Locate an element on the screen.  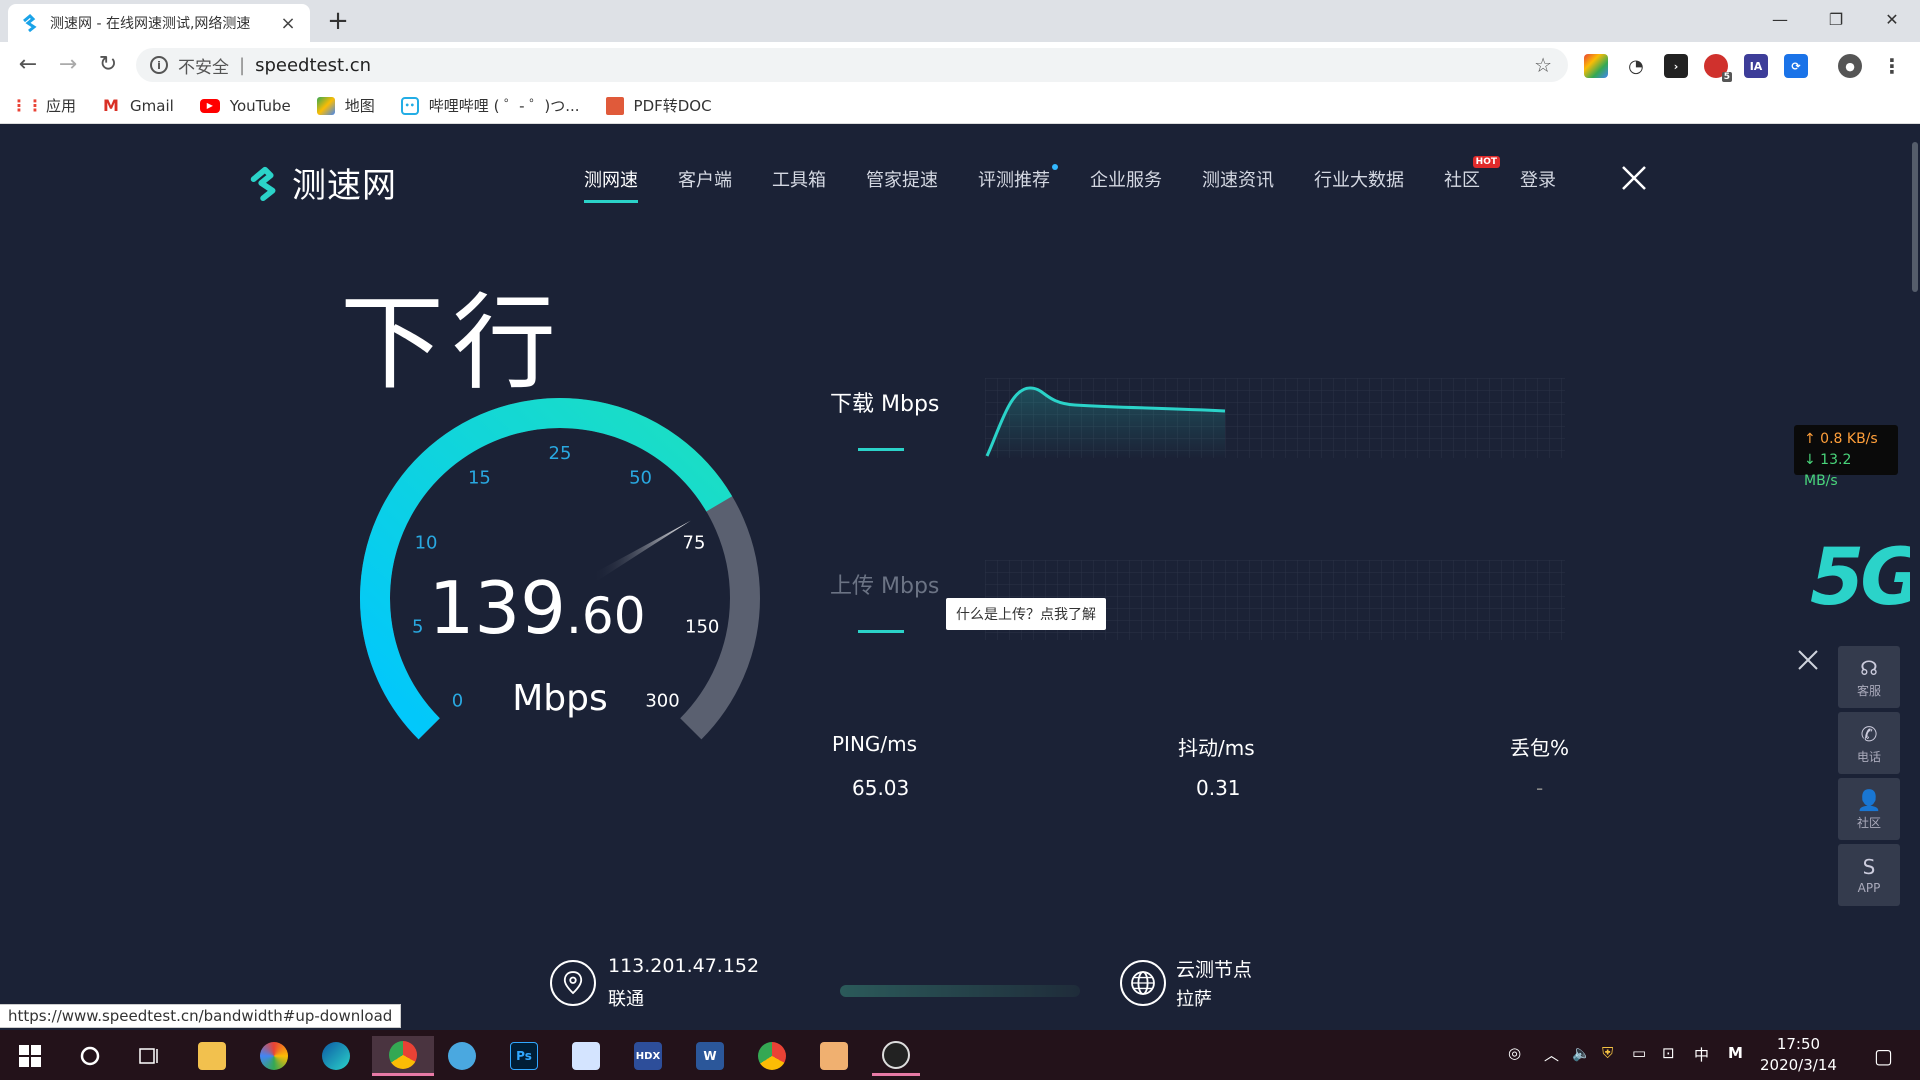
bookmark-pdf: PDF转DOC is located at coordinates (658, 105).